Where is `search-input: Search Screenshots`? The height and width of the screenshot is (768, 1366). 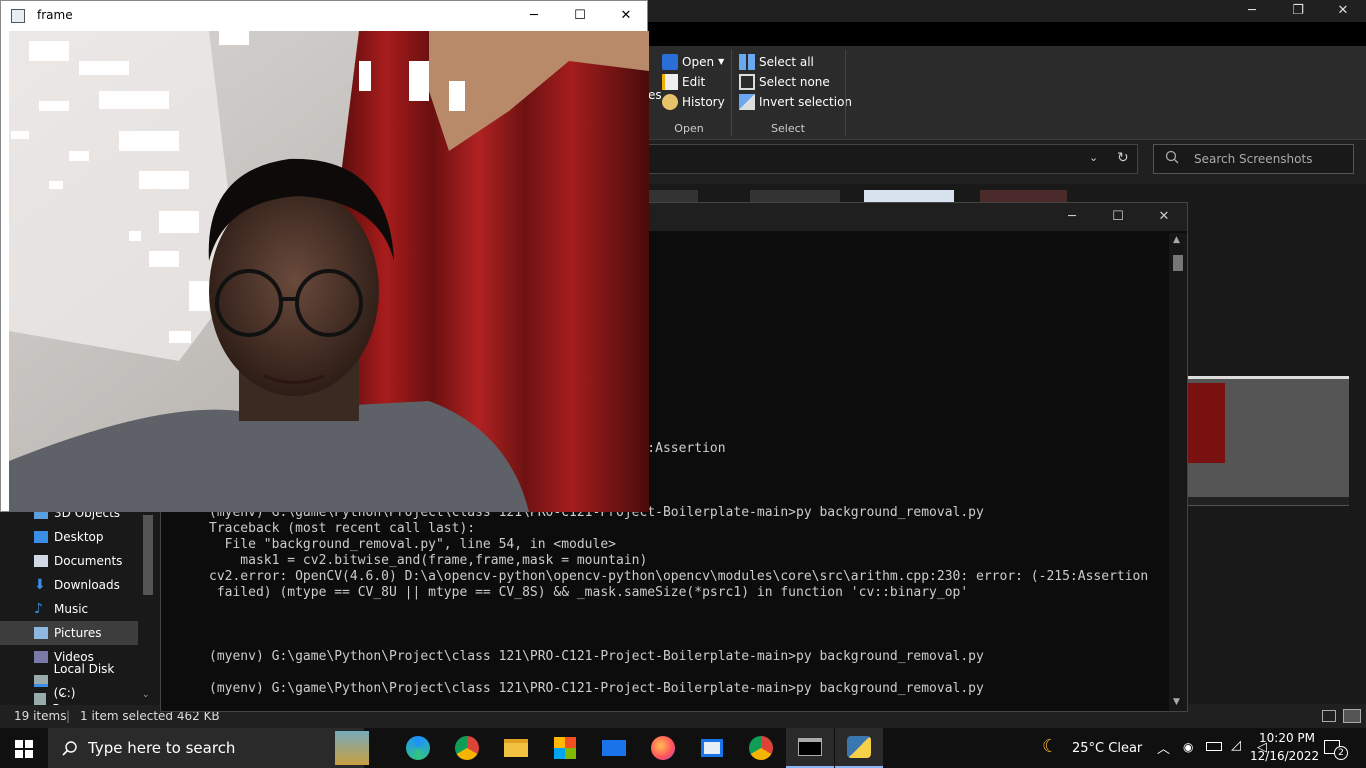
search-input: Search Screenshots is located at coordinates (1253, 159).